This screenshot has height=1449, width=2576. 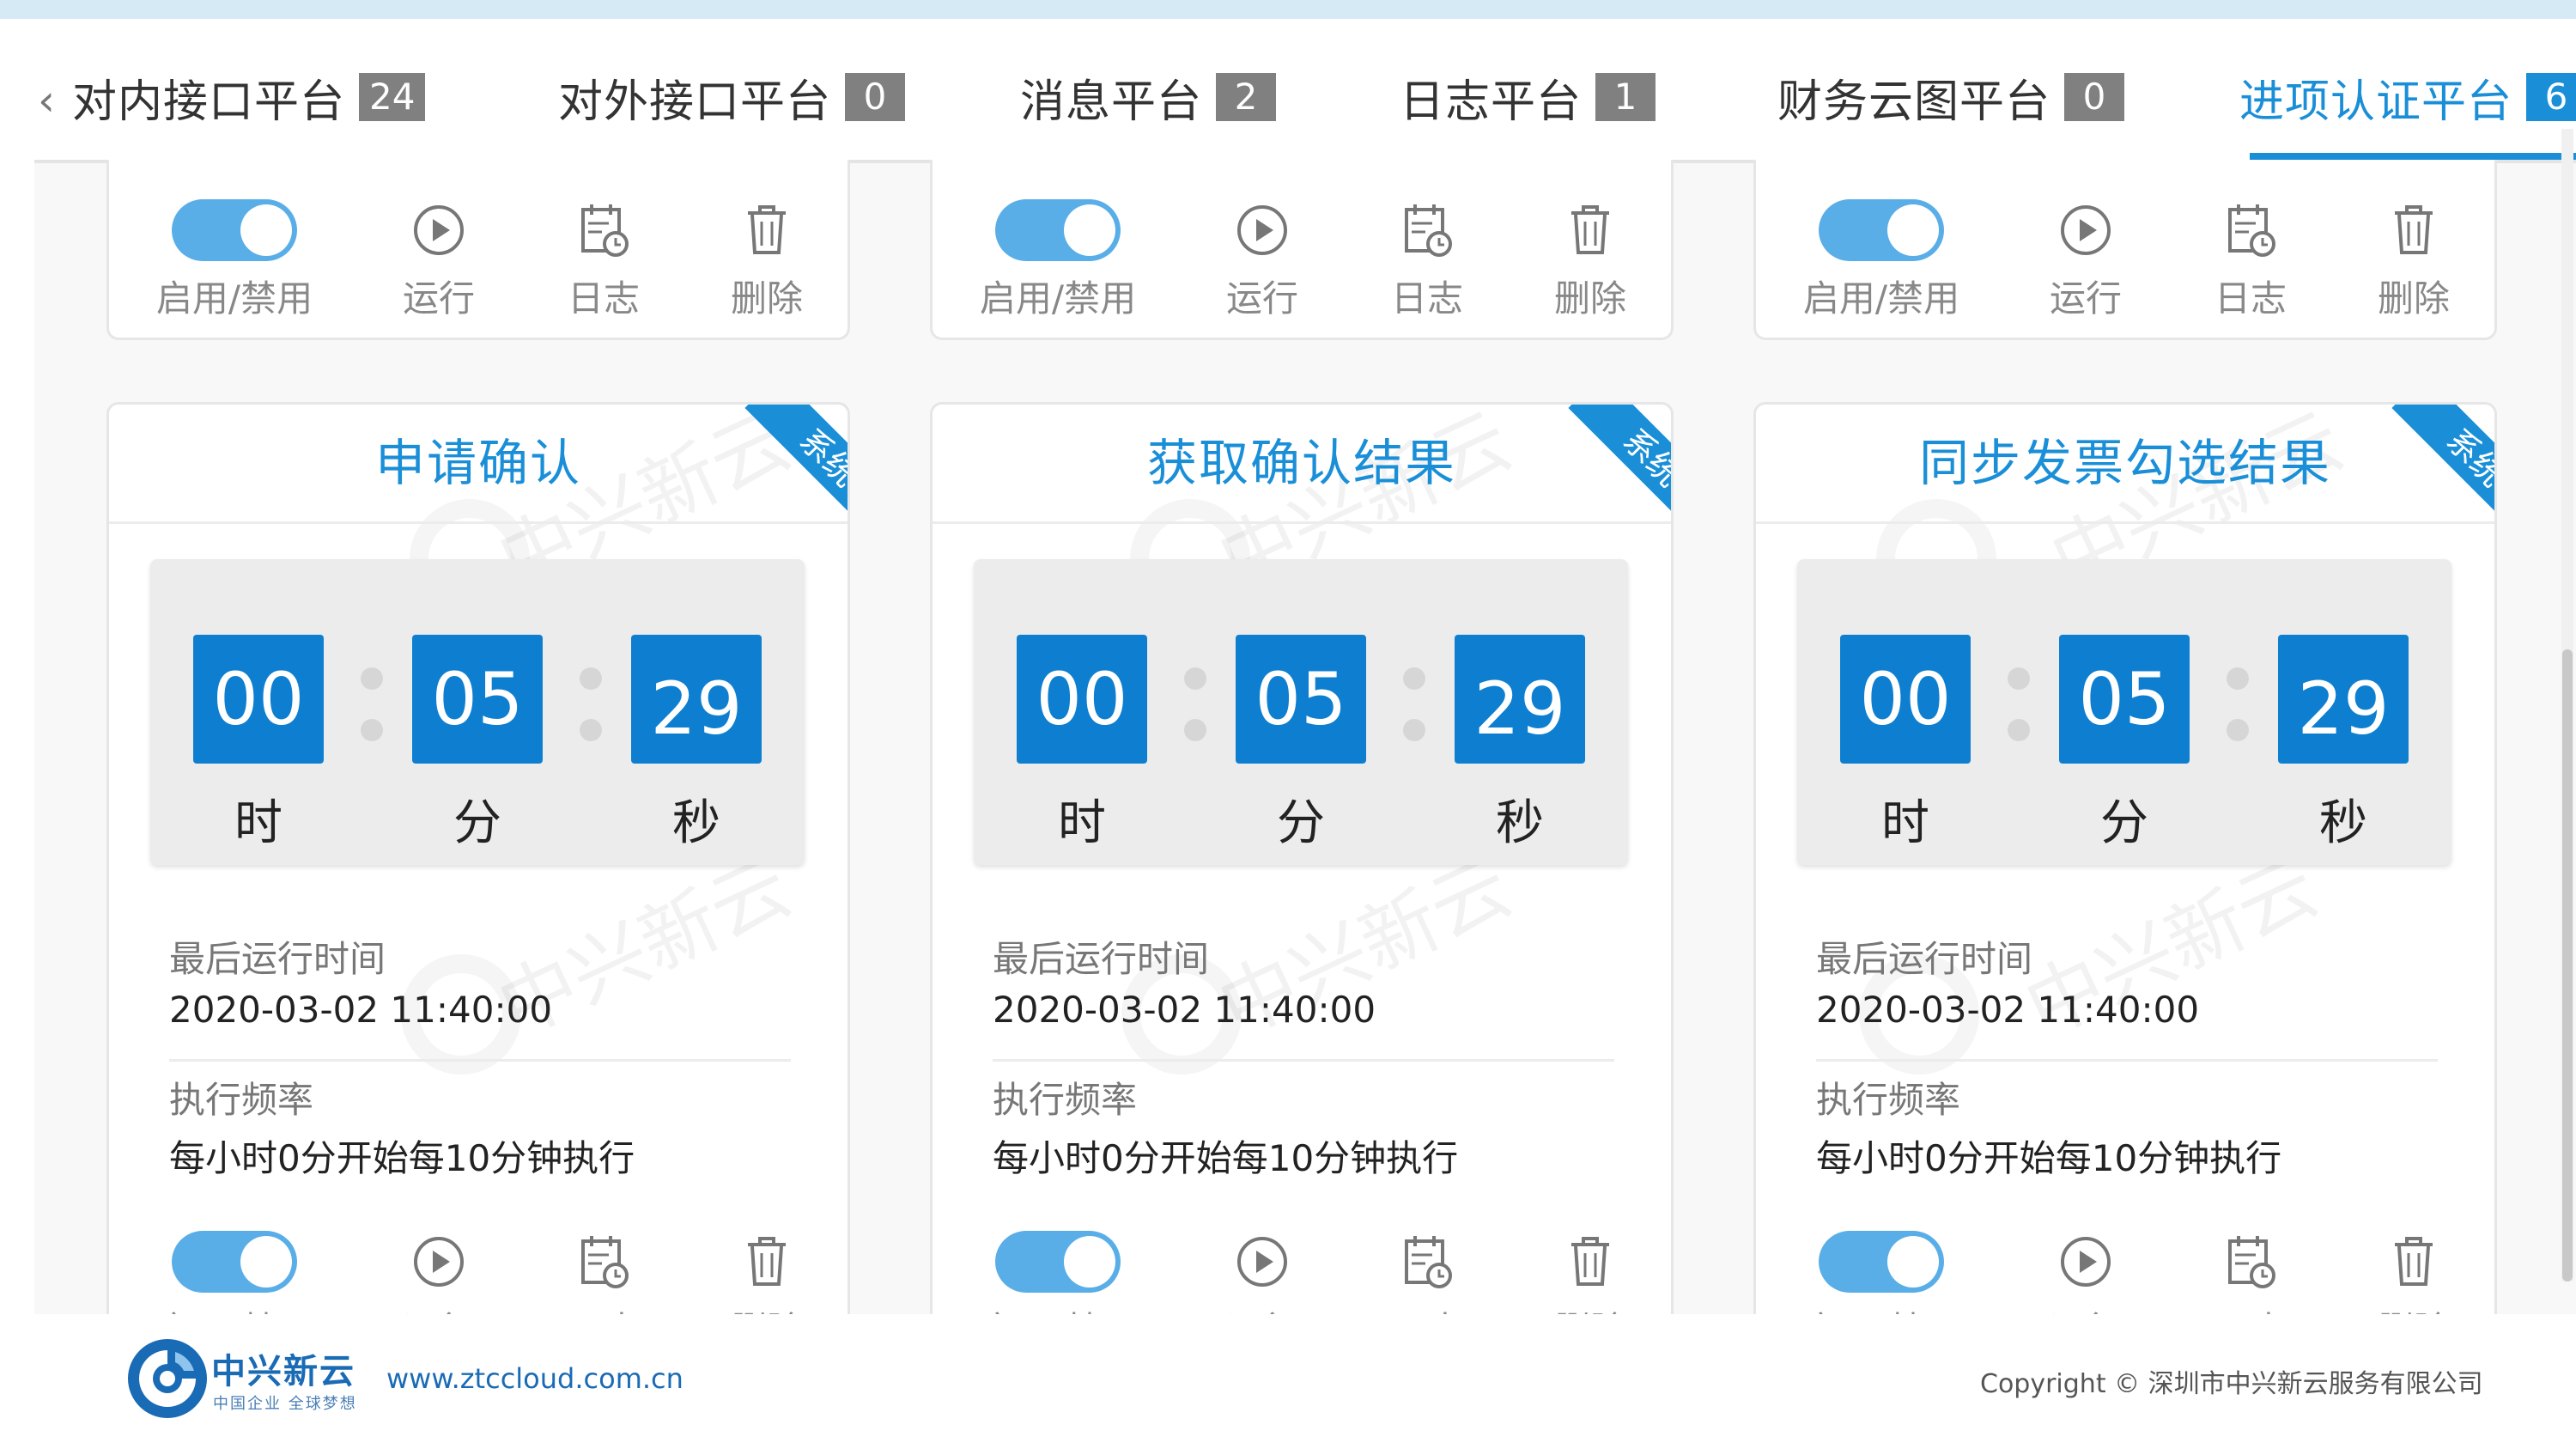 What do you see at coordinates (2567, 965) in the screenshot?
I see `scrollbar-thumb` at bounding box center [2567, 965].